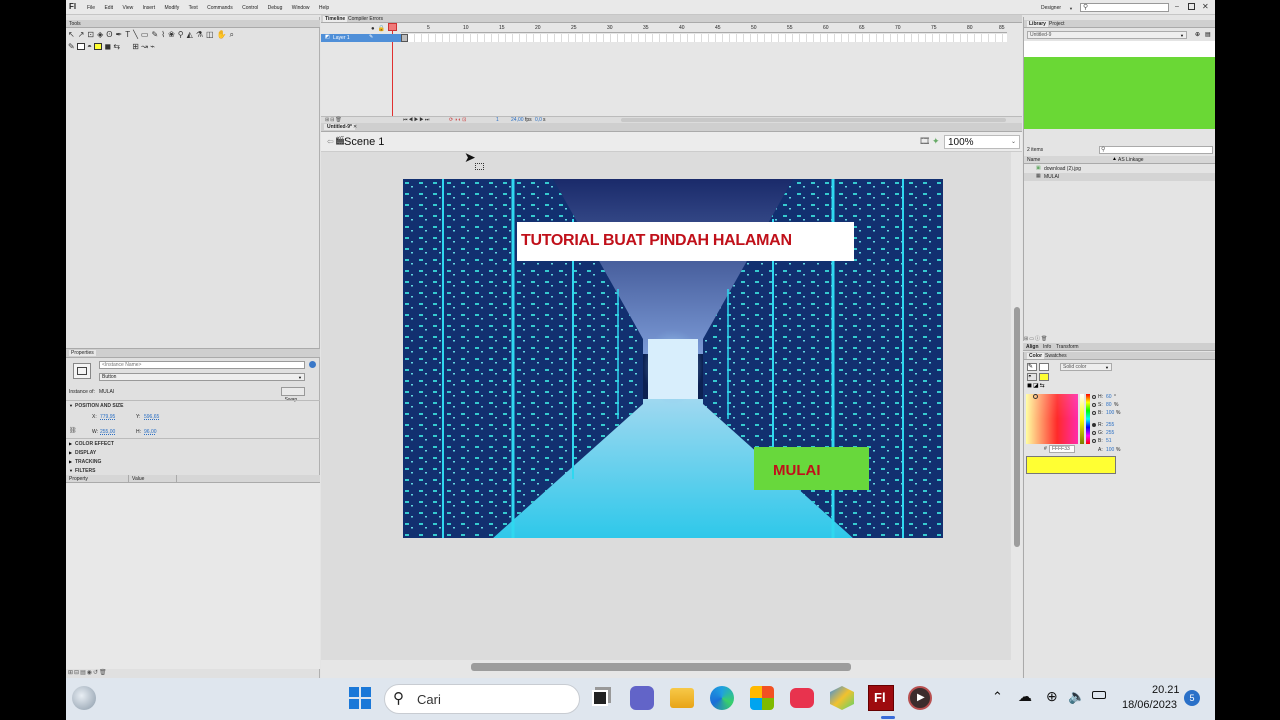 The height and width of the screenshot is (720, 1280). Describe the element at coordinates (220, 8) in the screenshot. I see `menu-commands: Commands` at that location.